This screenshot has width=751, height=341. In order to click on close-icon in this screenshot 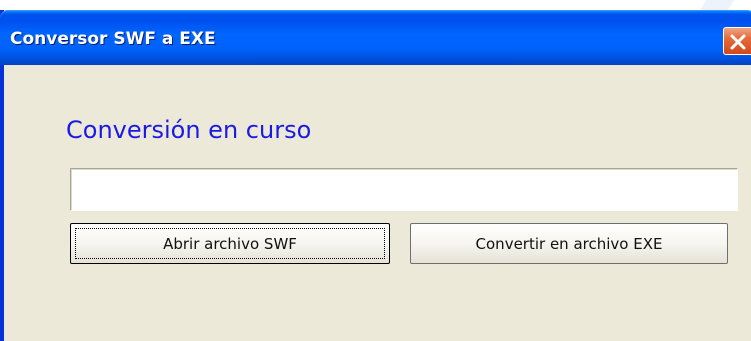, I will do `click(738, 42)`.